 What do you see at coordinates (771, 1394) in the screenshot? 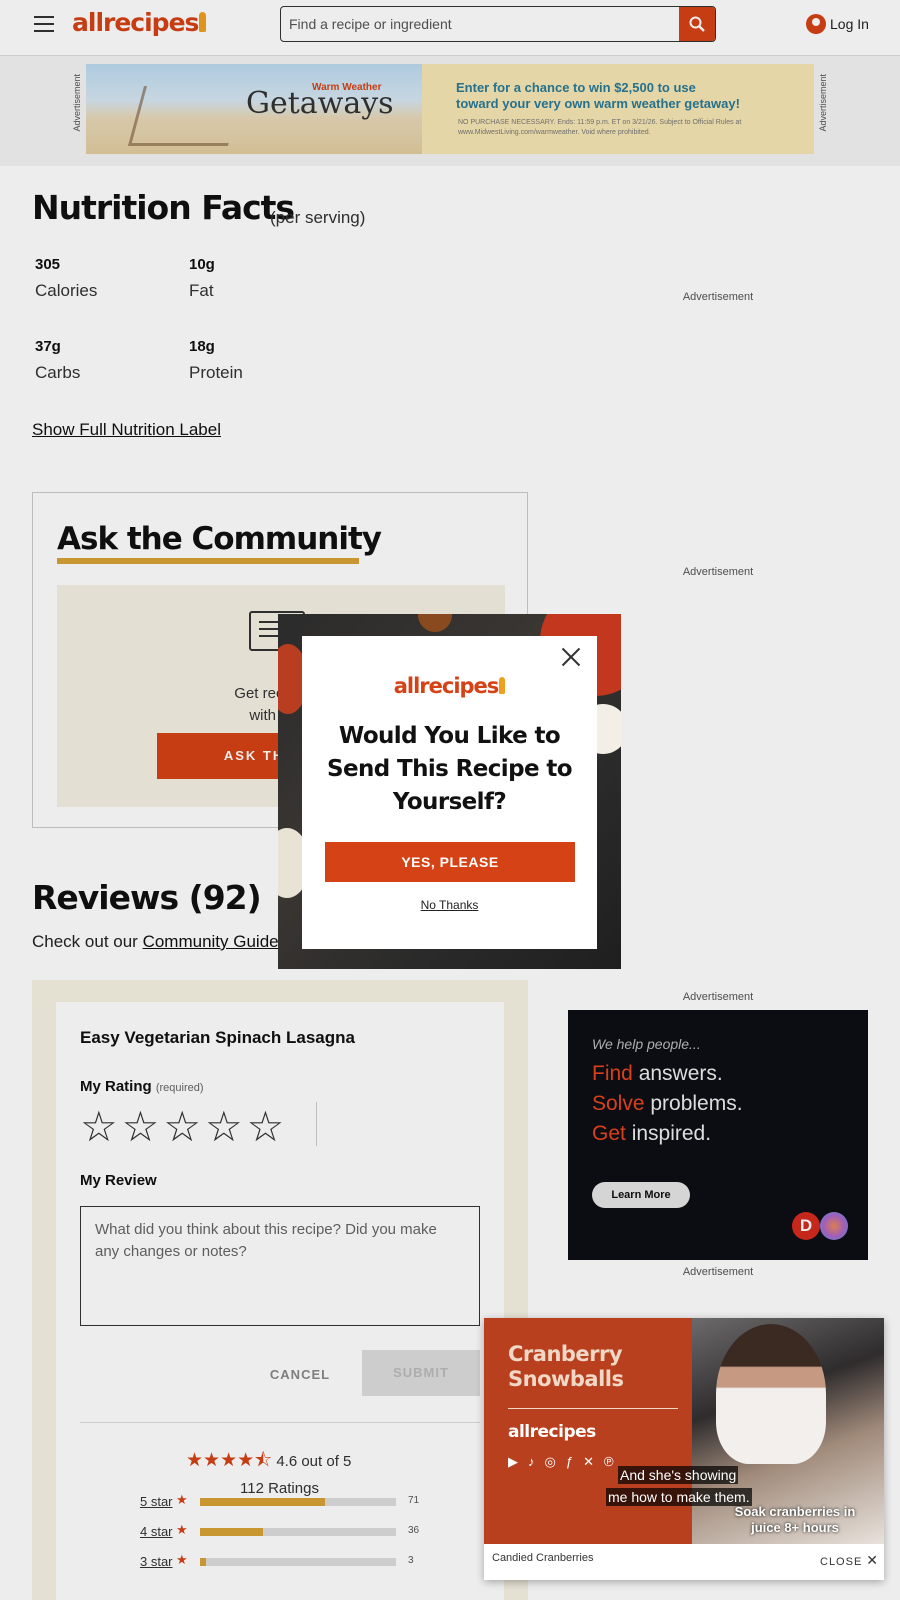
I see `video-person-image` at bounding box center [771, 1394].